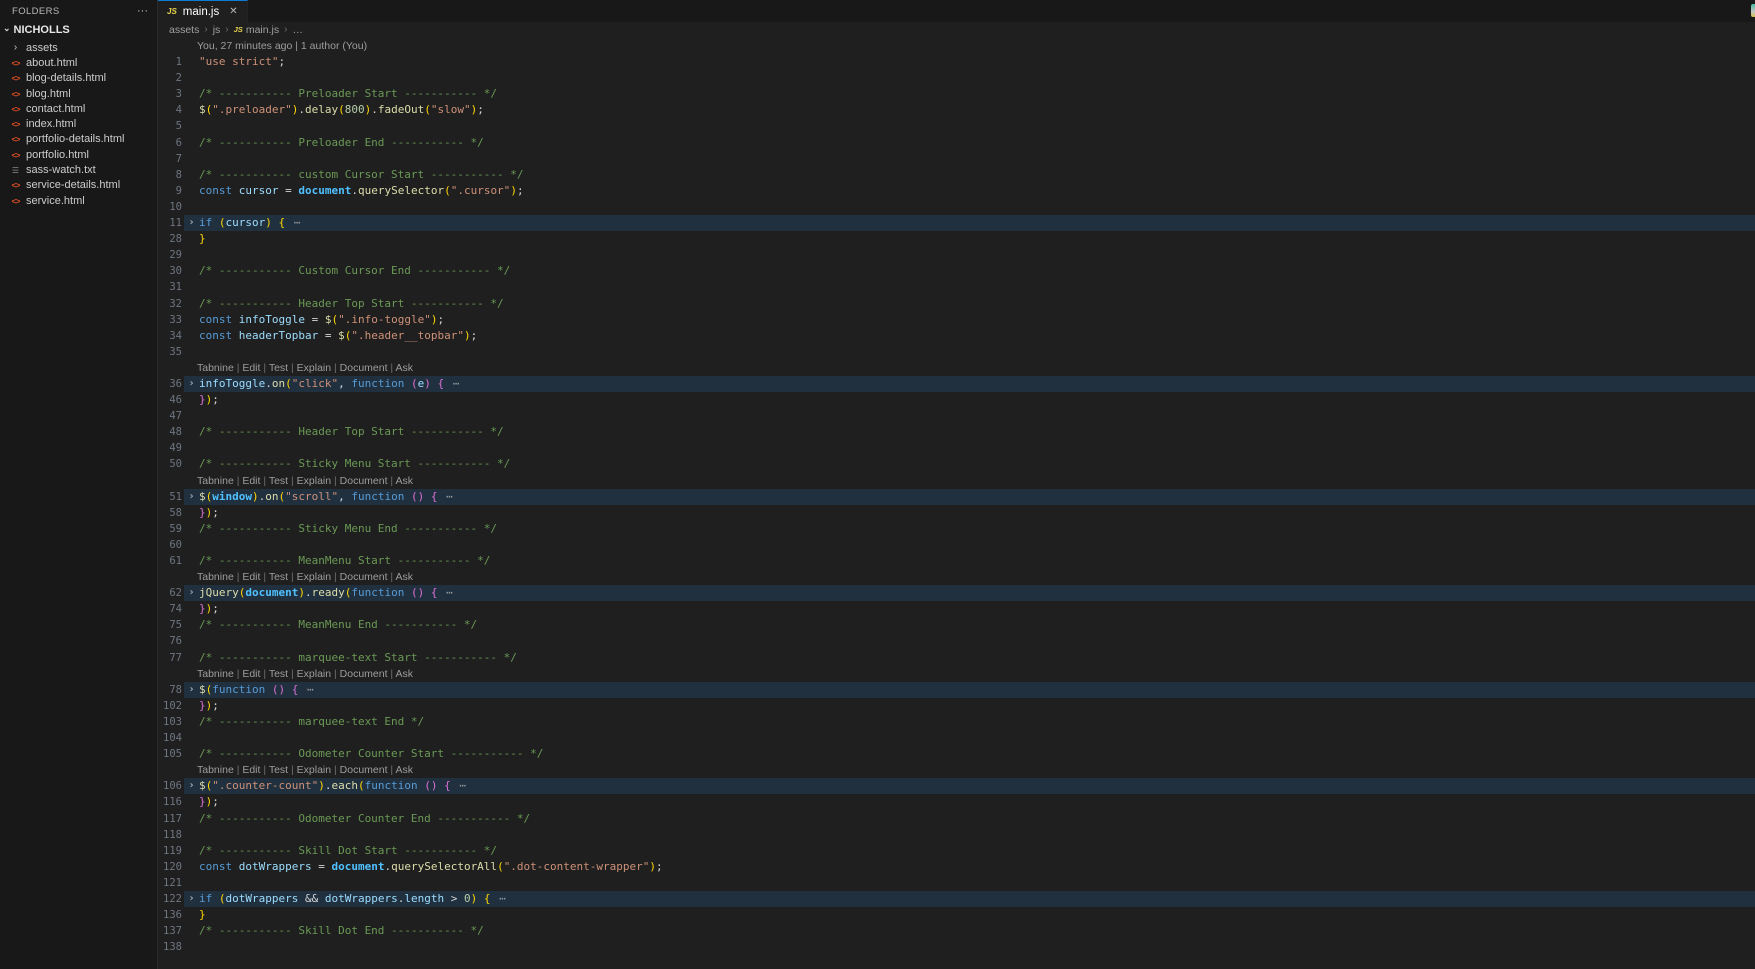  Describe the element at coordinates (78, 62) in the screenshot. I see `sidebar-item-about-html: <> about.html` at that location.